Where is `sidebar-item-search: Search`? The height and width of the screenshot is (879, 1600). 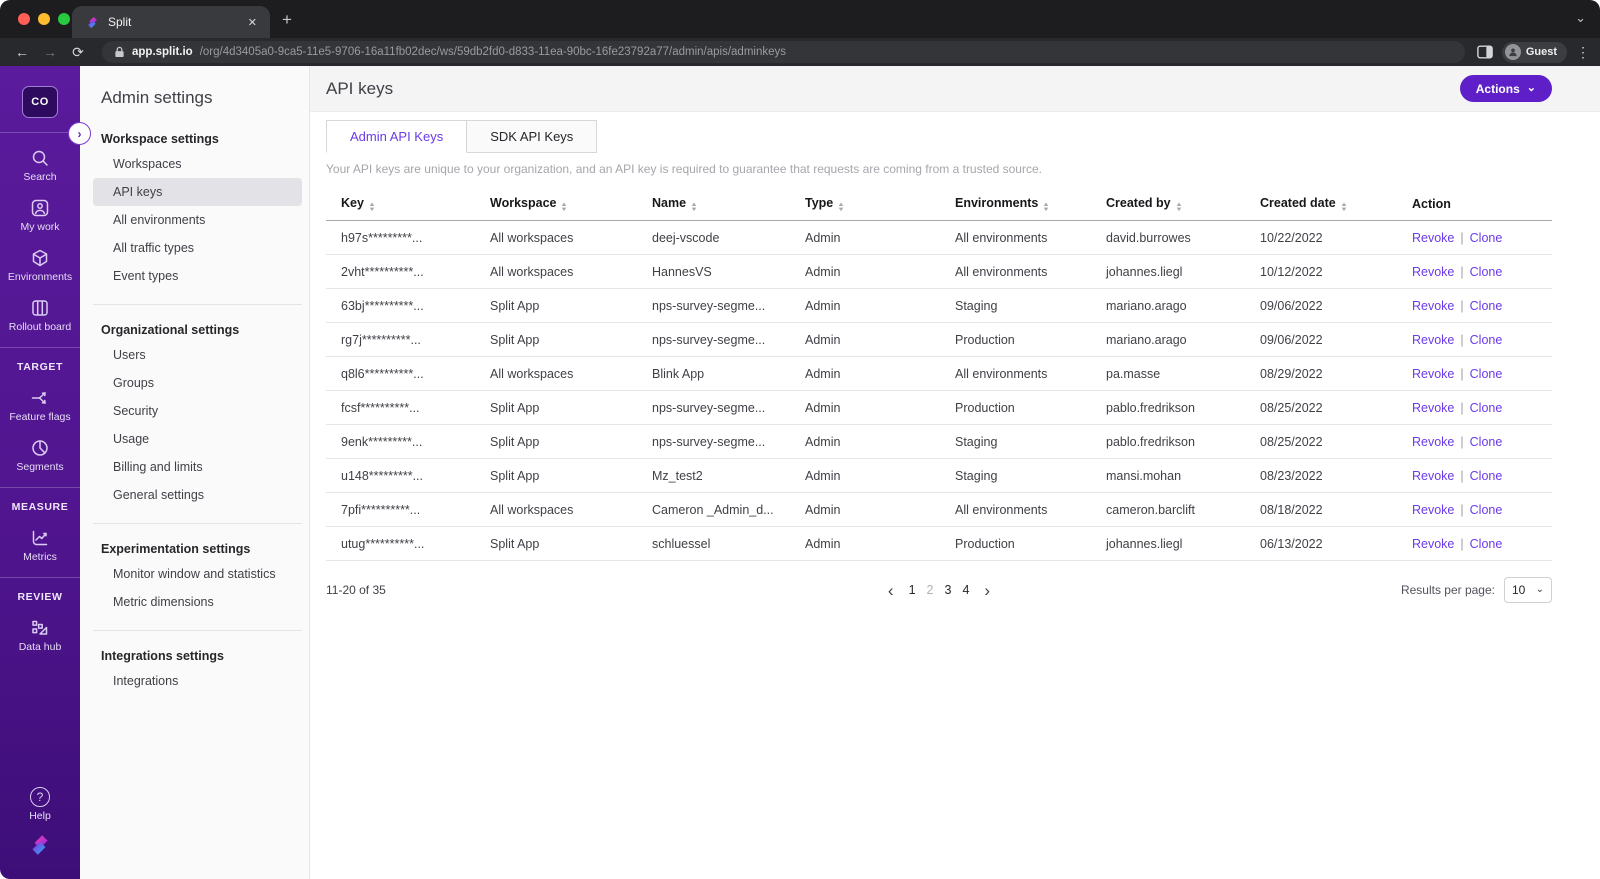 sidebar-item-search: Search is located at coordinates (40, 165).